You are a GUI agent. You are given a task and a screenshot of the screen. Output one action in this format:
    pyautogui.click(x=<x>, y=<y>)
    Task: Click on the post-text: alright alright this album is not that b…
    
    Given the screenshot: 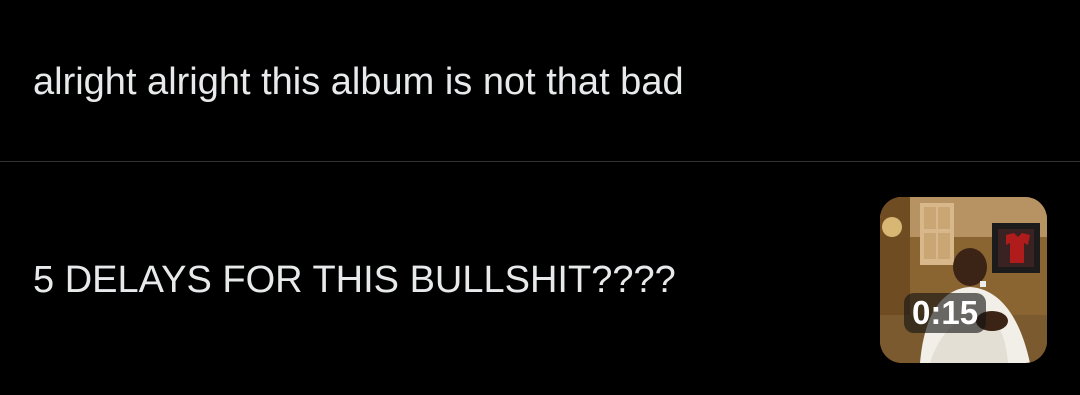 What is the action you would take?
    pyautogui.click(x=358, y=82)
    